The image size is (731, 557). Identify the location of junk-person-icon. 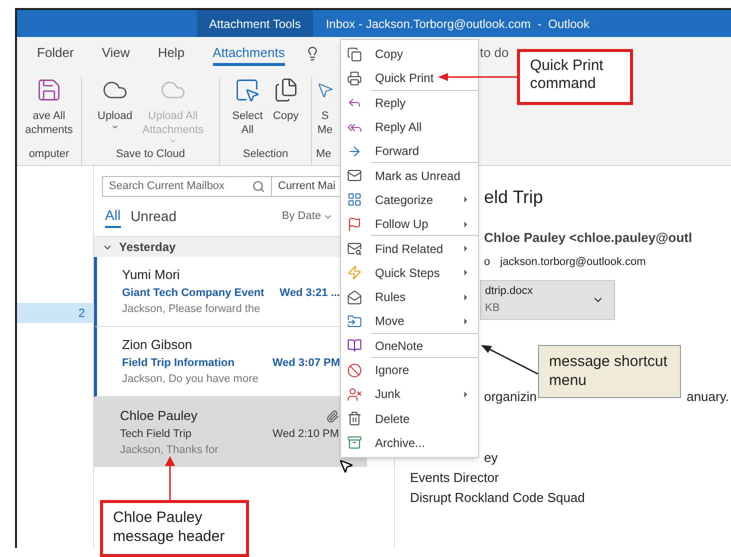
(354, 394).